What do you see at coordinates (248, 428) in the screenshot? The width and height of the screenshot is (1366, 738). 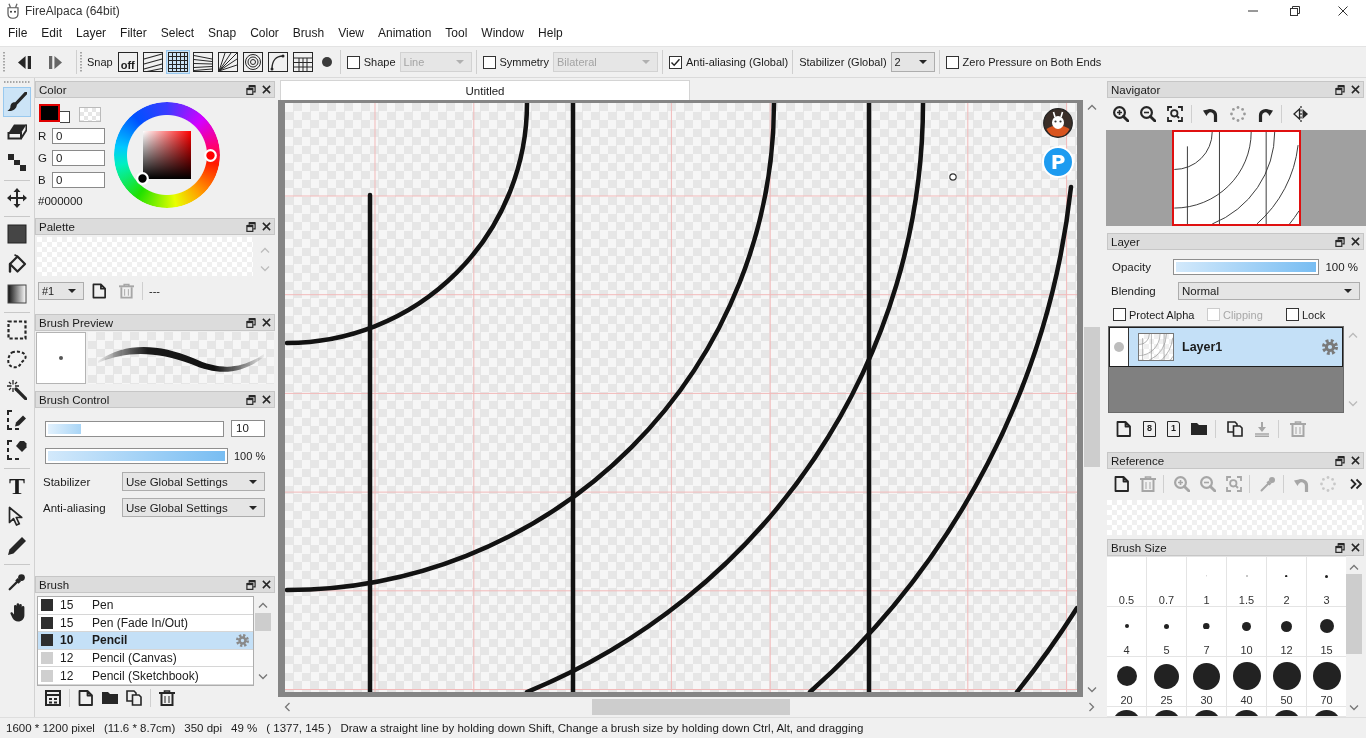 I see `brush-size-field: 10` at bounding box center [248, 428].